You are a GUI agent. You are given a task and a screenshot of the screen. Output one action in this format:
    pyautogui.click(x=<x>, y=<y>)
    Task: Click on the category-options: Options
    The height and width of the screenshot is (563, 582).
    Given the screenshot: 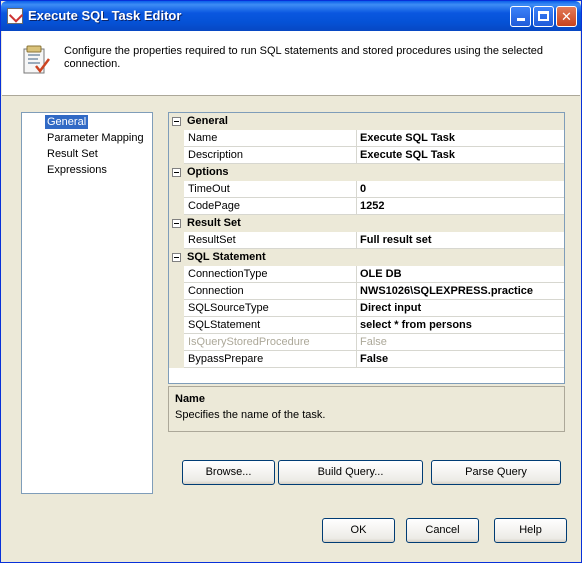 What is the action you would take?
    pyautogui.click(x=366, y=172)
    